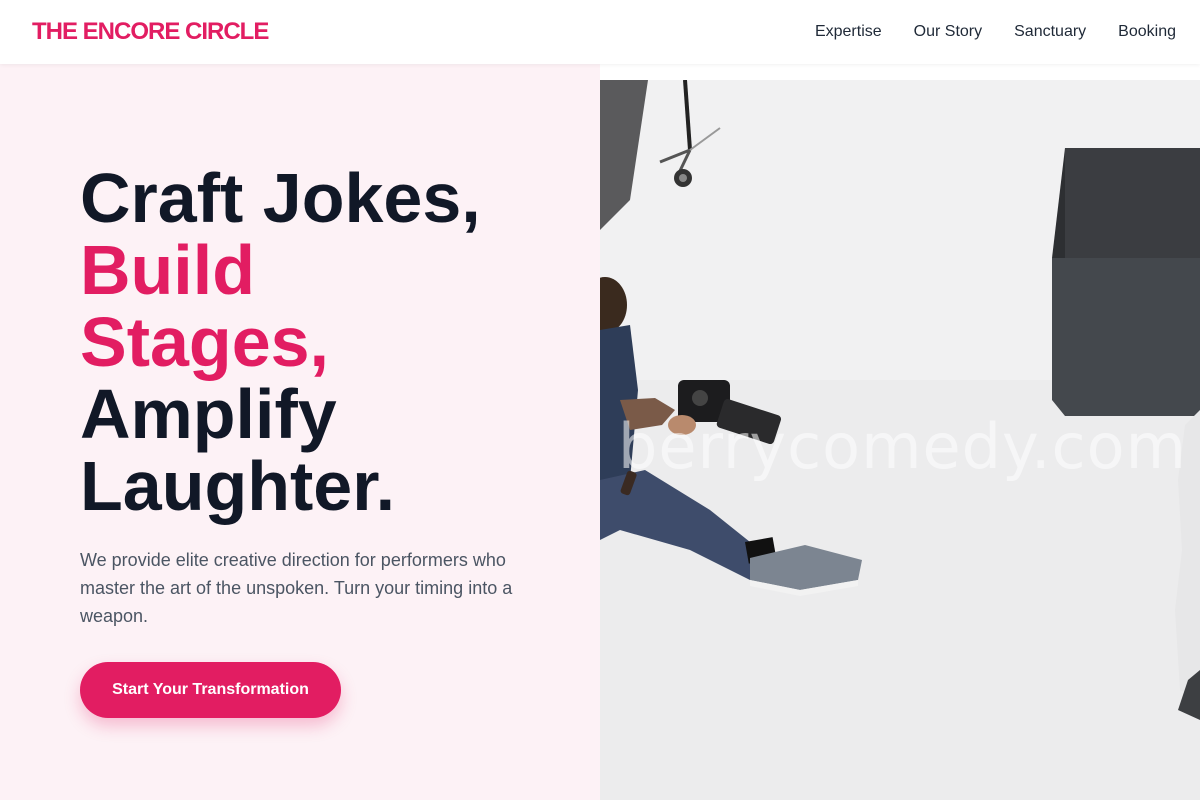 Image resolution: width=1200 pixels, height=800 pixels. Describe the element at coordinates (204, 342) in the screenshot. I see `headline-line-3: Stages,` at that location.